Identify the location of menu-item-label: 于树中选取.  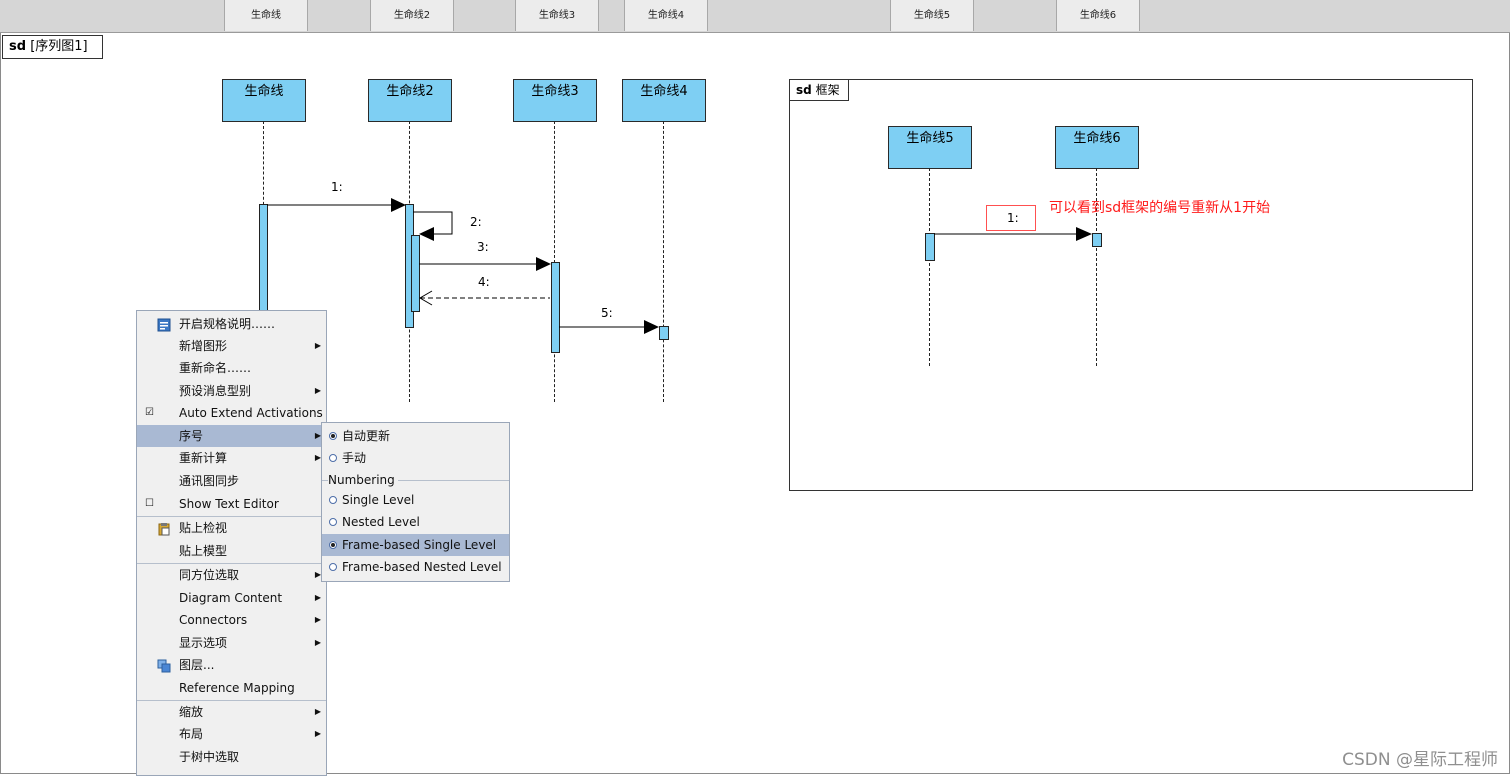
(209, 757).